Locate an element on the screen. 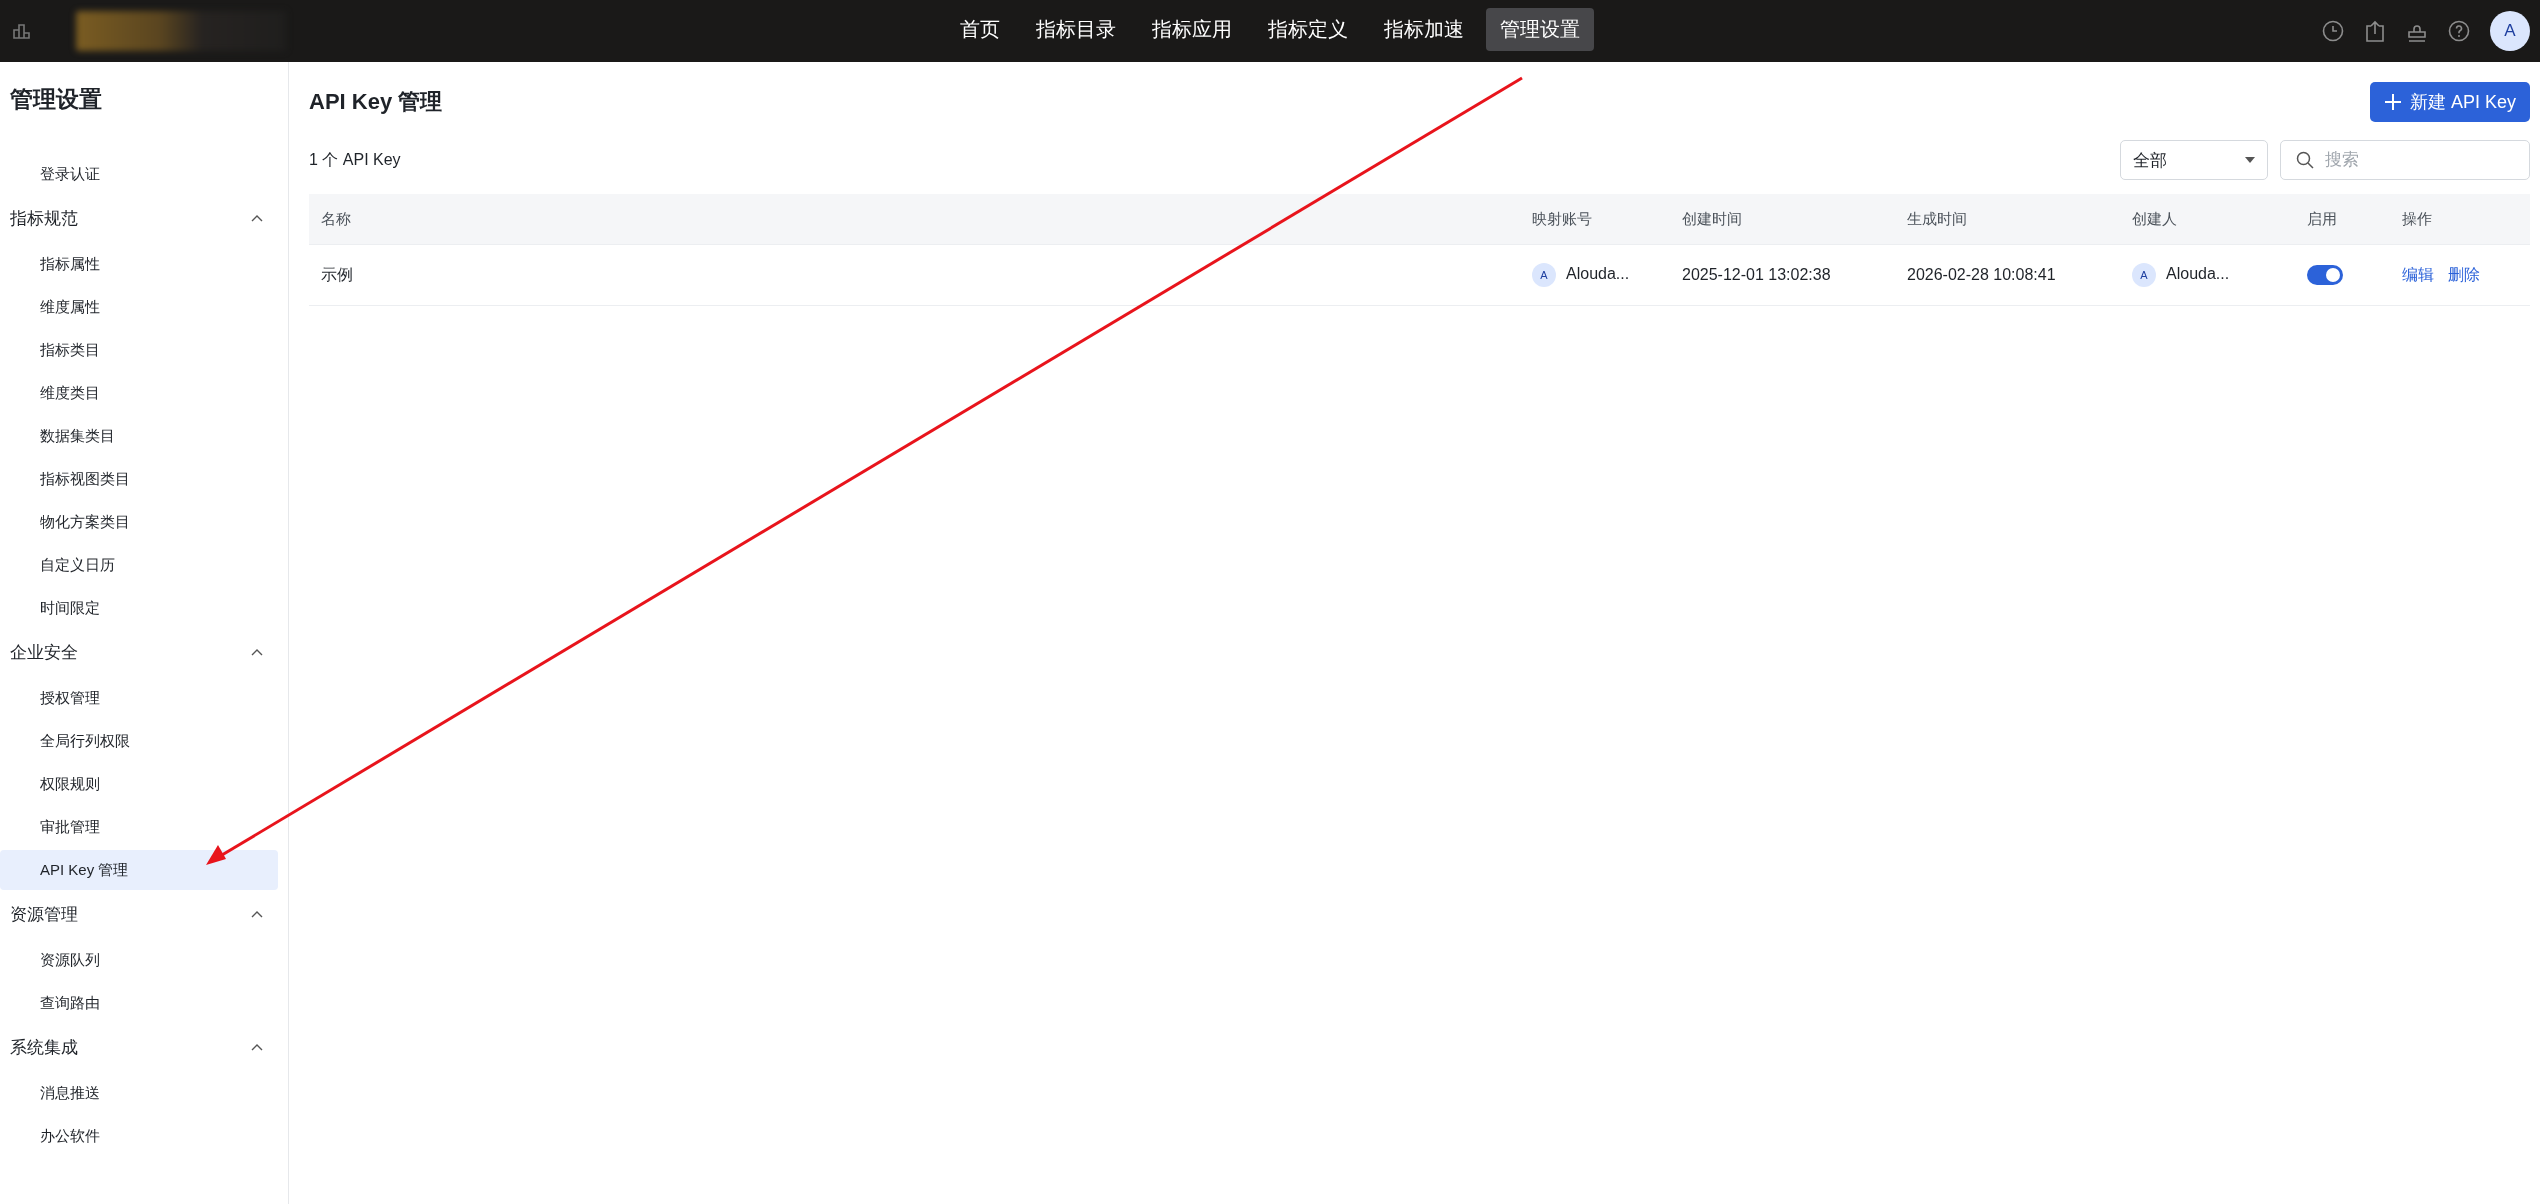 The image size is (2540, 1204). column-header: 映射账号 is located at coordinates (1595, 219).